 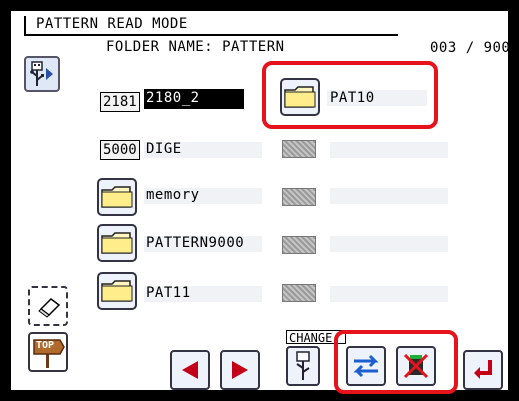 I want to click on usb-device-button, so click(x=303, y=366).